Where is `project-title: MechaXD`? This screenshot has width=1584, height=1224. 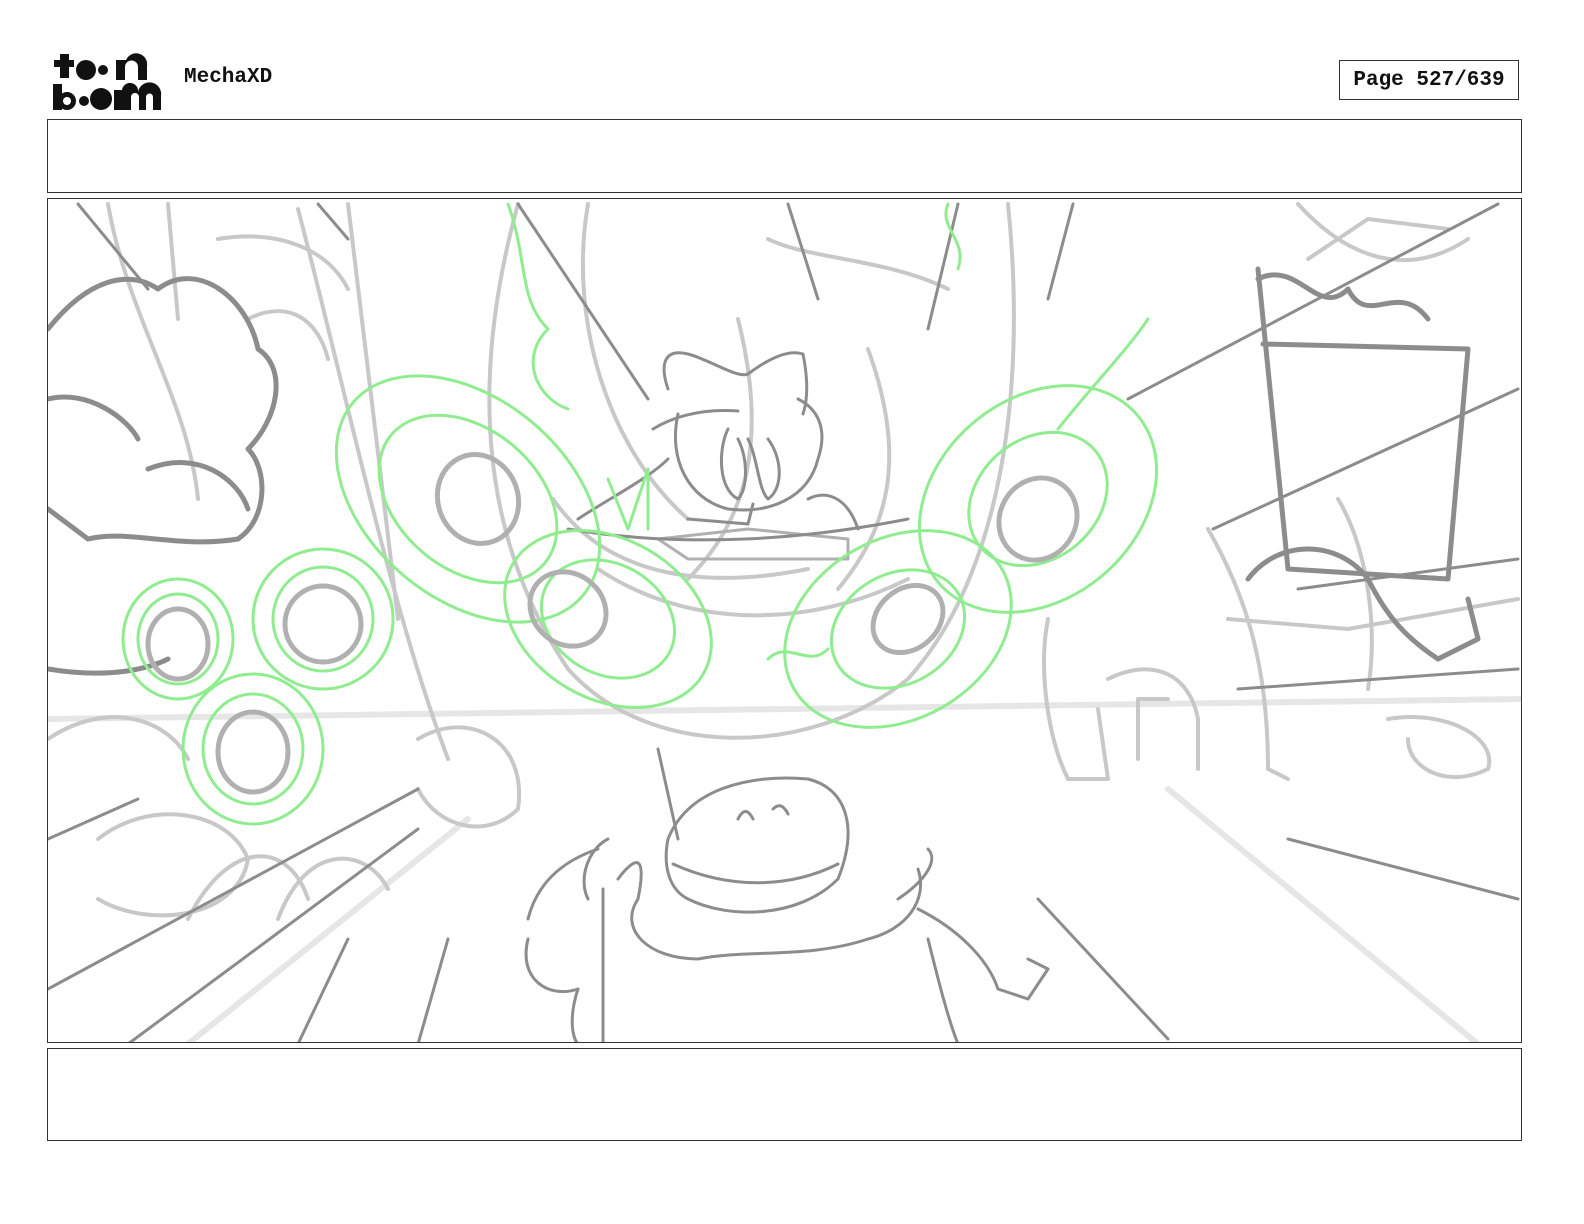 project-title: MechaXD is located at coordinates (228, 77).